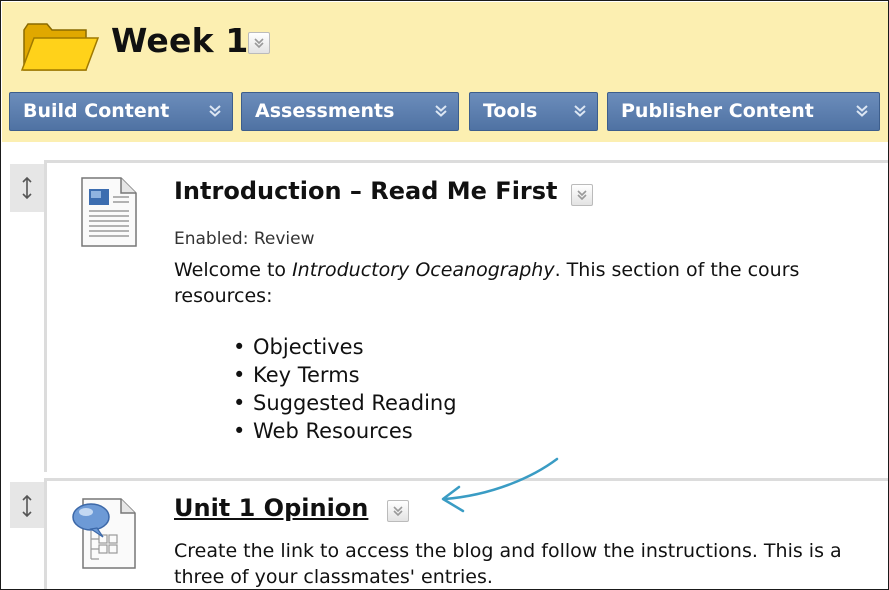  What do you see at coordinates (345, 375) in the screenshot?
I see `list-item: Key Terms` at bounding box center [345, 375].